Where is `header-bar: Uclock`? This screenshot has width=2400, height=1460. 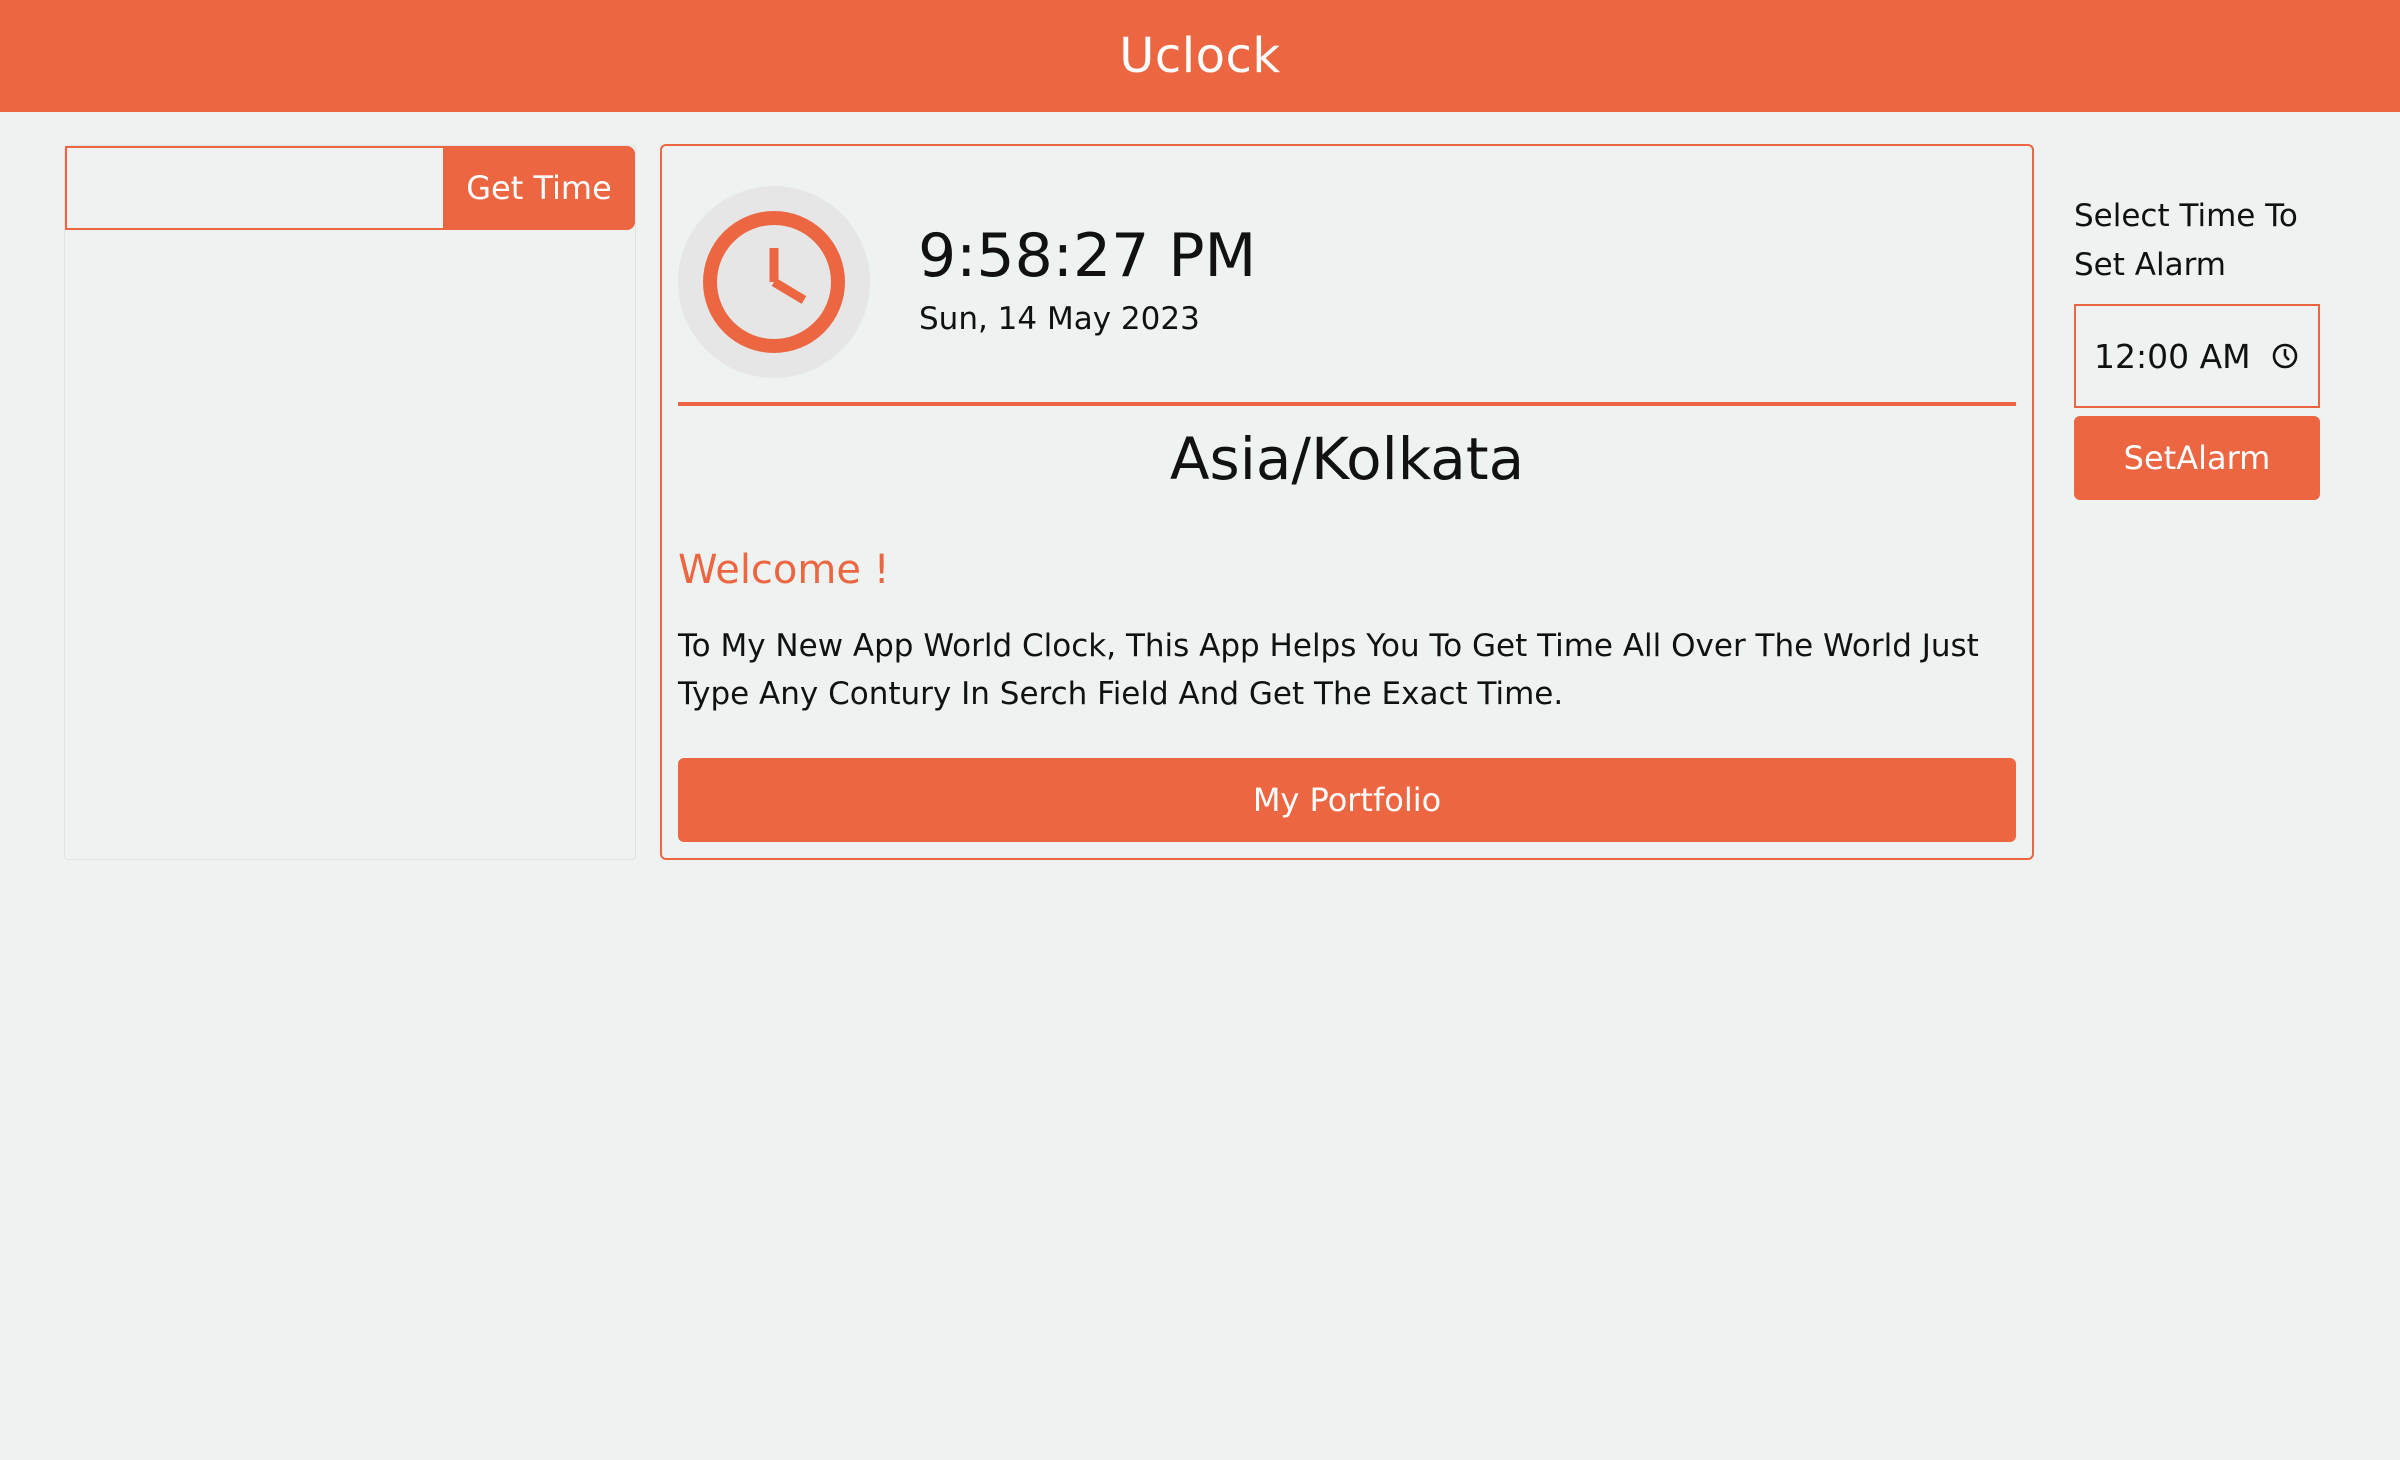
header-bar: Uclock is located at coordinates (1200, 56).